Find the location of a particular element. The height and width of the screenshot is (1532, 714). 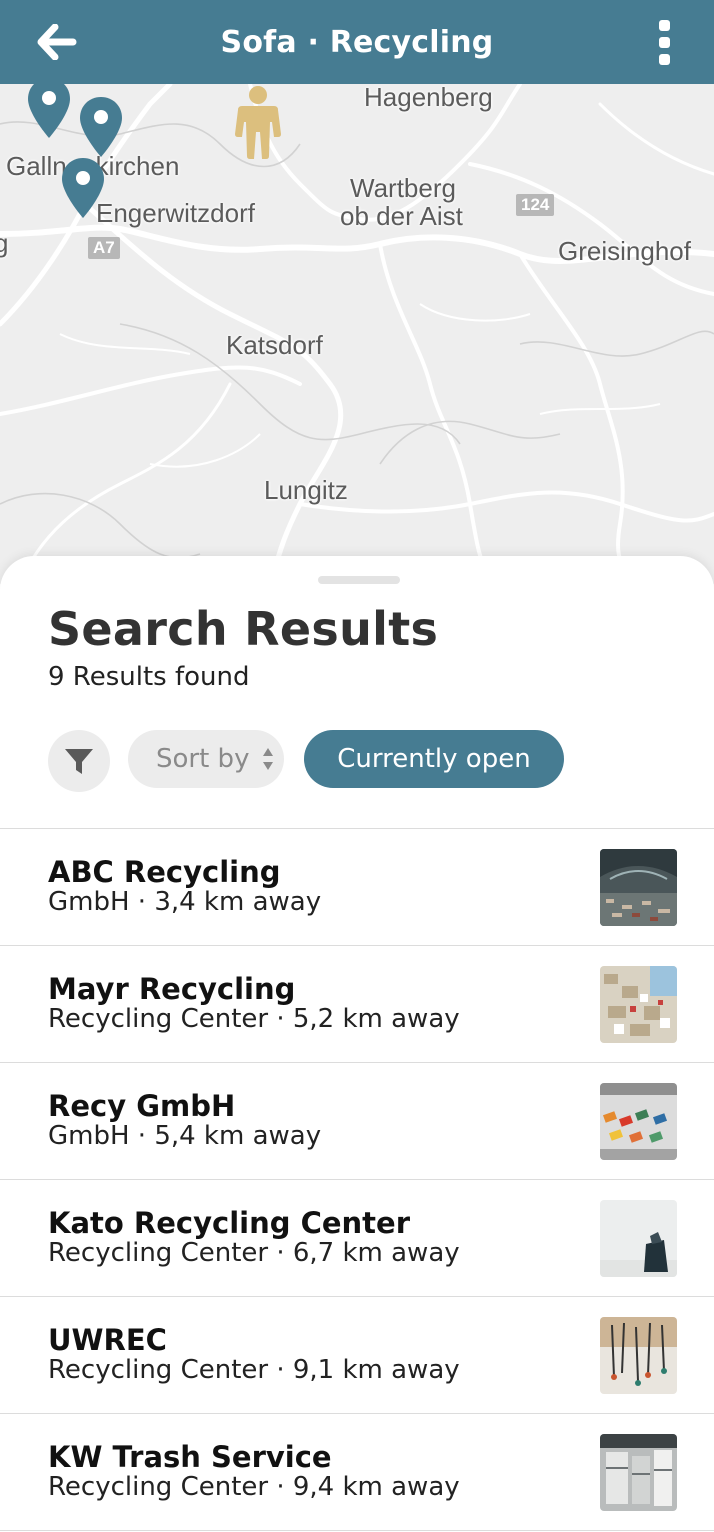

place-label: Greisinghof is located at coordinates (624, 251).